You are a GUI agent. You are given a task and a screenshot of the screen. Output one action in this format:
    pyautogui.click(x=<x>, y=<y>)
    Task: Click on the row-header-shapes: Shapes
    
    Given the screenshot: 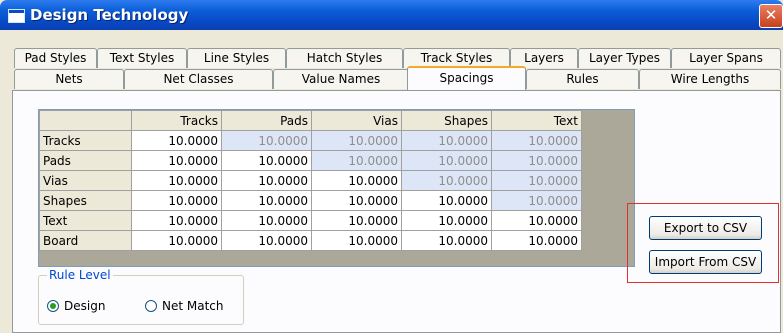 What is the action you would take?
    pyautogui.click(x=85, y=200)
    